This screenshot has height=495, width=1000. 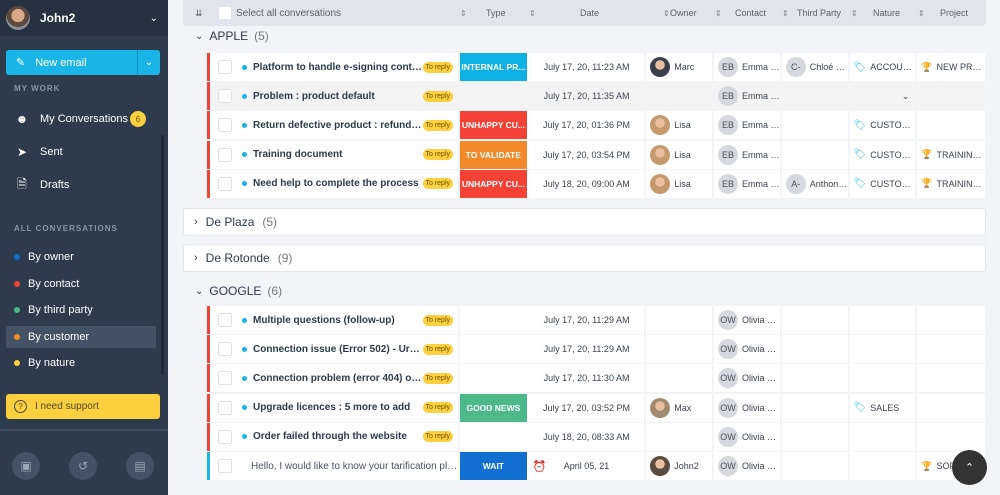 I want to click on nav-drafts: 🗎 Drafts, so click(x=81, y=185).